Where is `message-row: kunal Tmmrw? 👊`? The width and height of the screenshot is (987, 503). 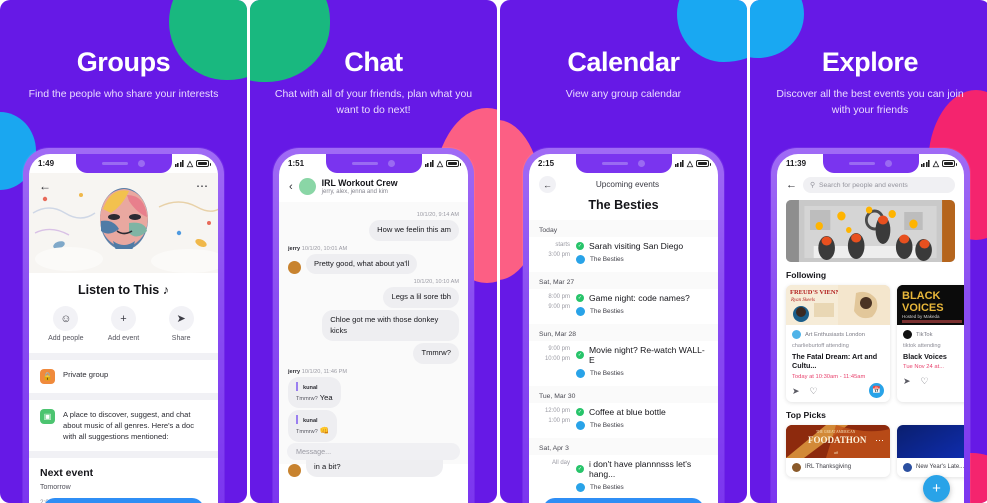
message-row: kunal Tmmrw? 👊 is located at coordinates (373, 426).